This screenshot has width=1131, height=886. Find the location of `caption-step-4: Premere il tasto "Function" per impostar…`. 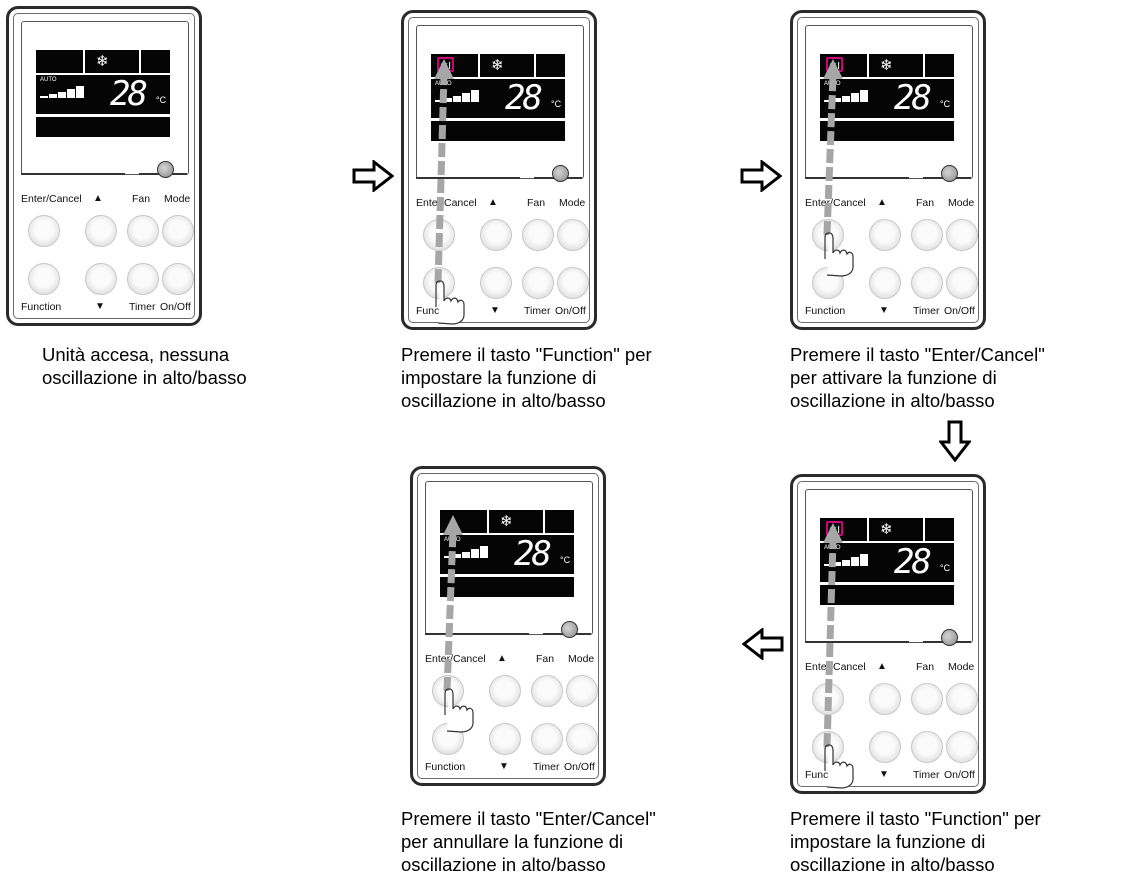

caption-step-4: Premere il tasto "Function" per impostar… is located at coordinates (915, 841).